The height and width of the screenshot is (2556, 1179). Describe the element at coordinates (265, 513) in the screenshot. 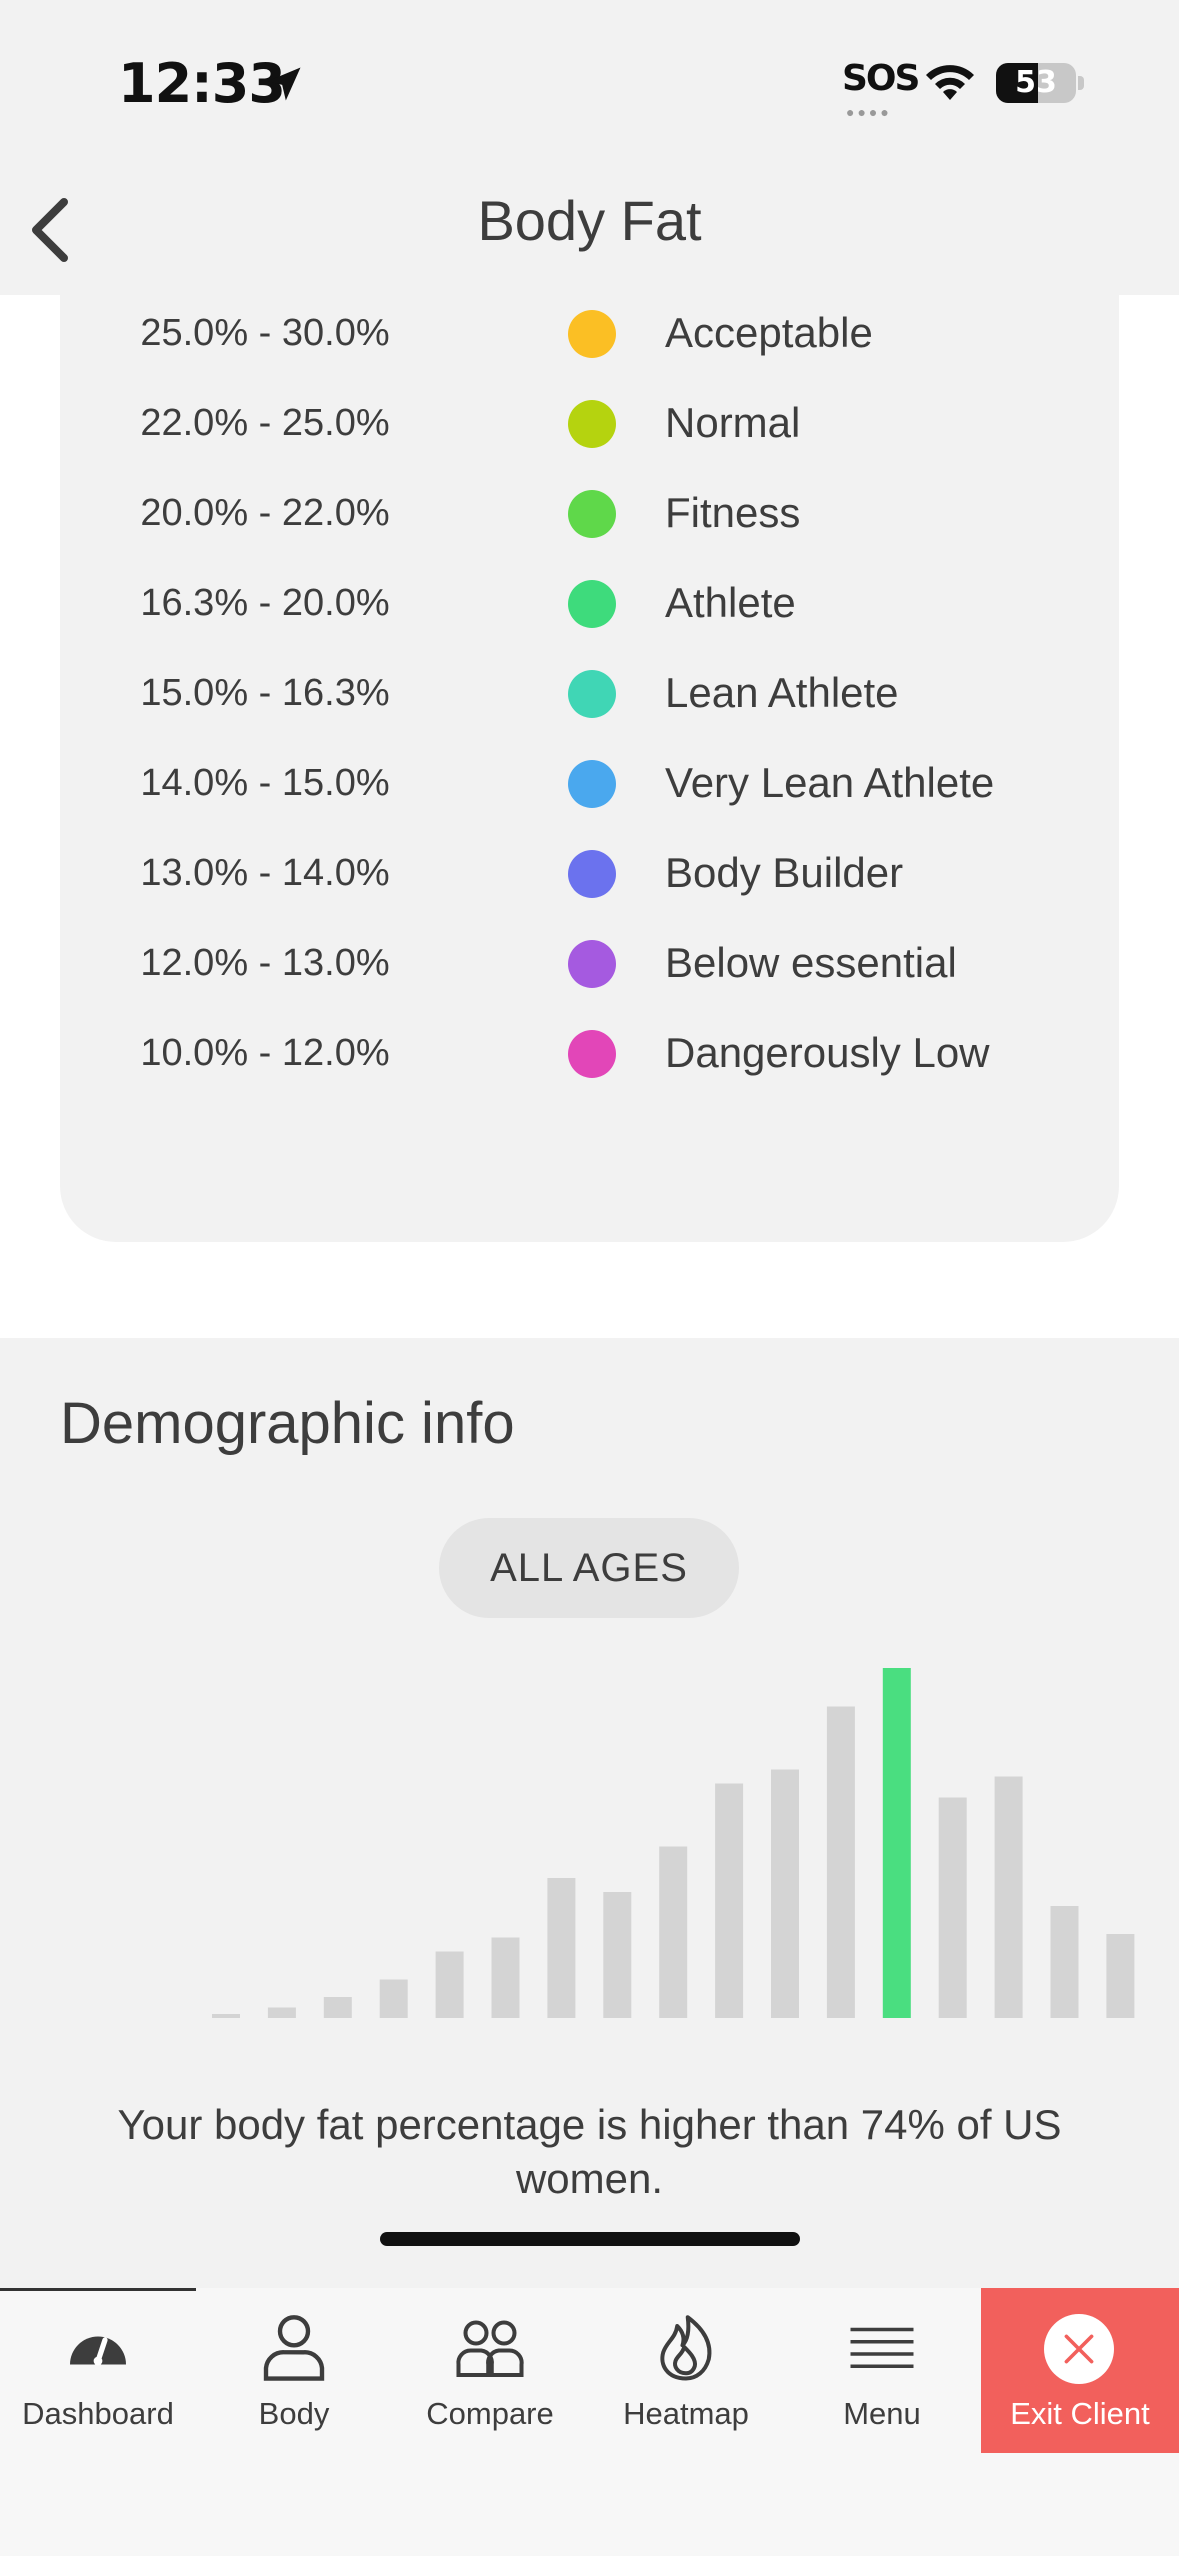

I see `legend-range: 20.0% - 22.0%` at that location.